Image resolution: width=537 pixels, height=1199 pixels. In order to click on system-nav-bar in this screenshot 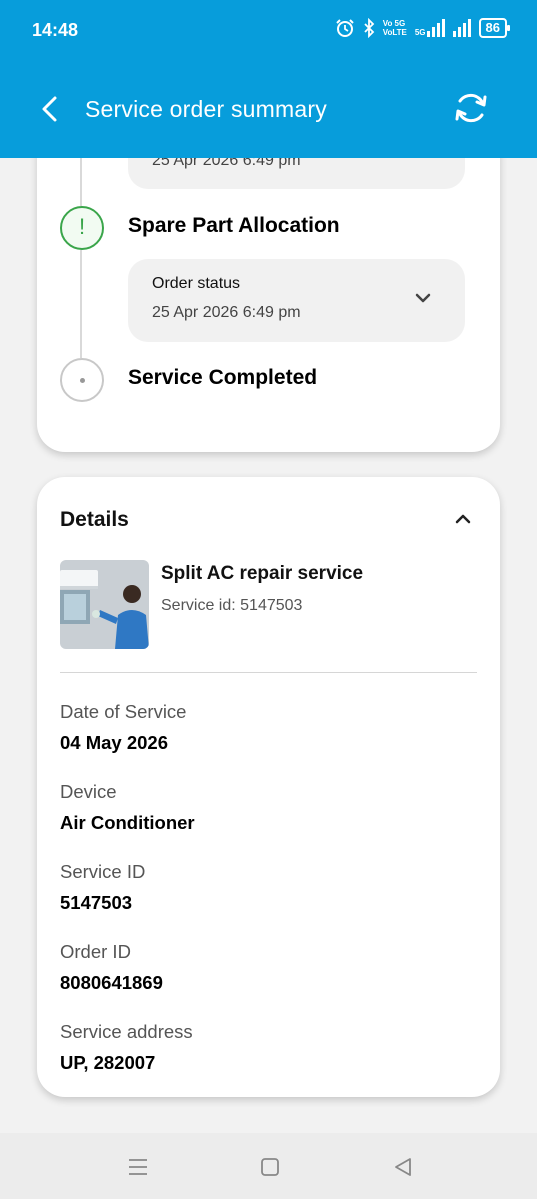, I will do `click(268, 1166)`.